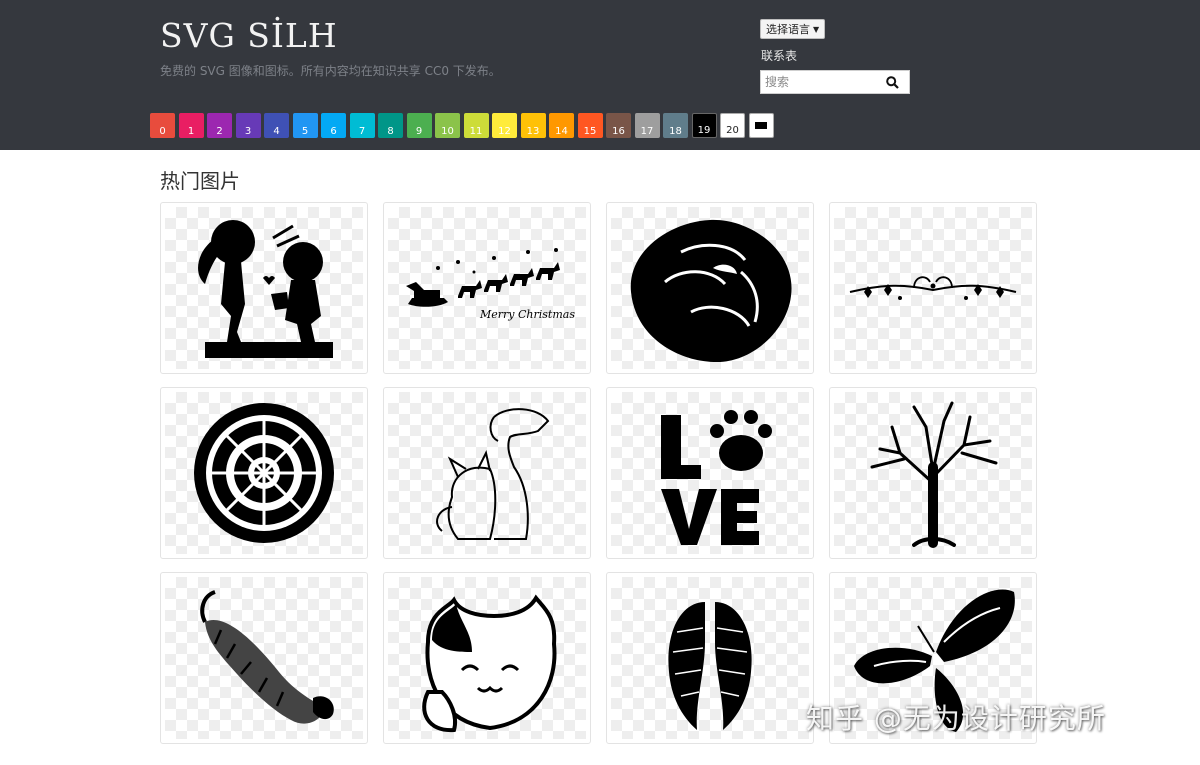 This screenshot has width=1200, height=765. What do you see at coordinates (618, 125) in the screenshot?
I see `color-swatch-16: 16` at bounding box center [618, 125].